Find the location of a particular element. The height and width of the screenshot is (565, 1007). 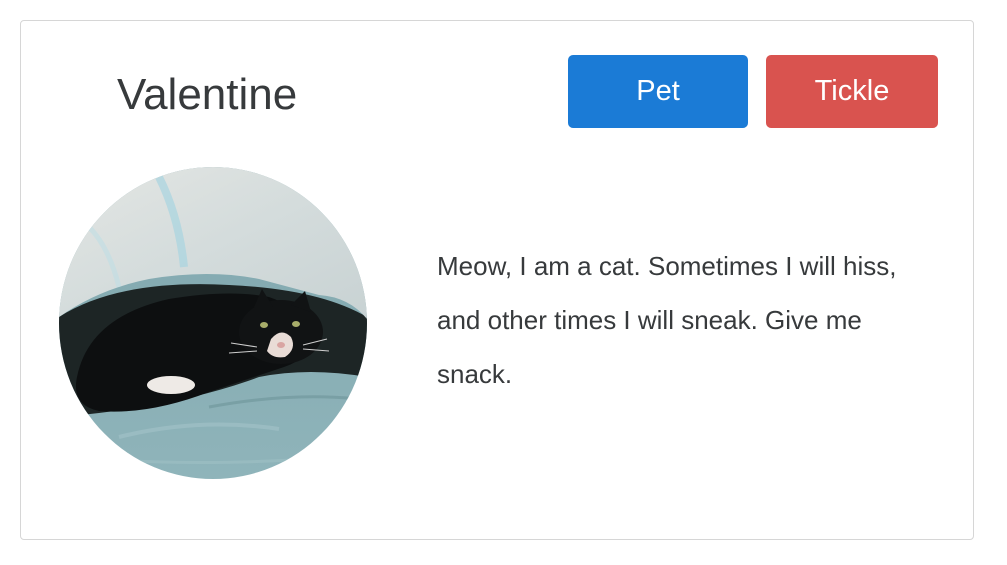

tickle-button: Tickle is located at coordinates (852, 91).